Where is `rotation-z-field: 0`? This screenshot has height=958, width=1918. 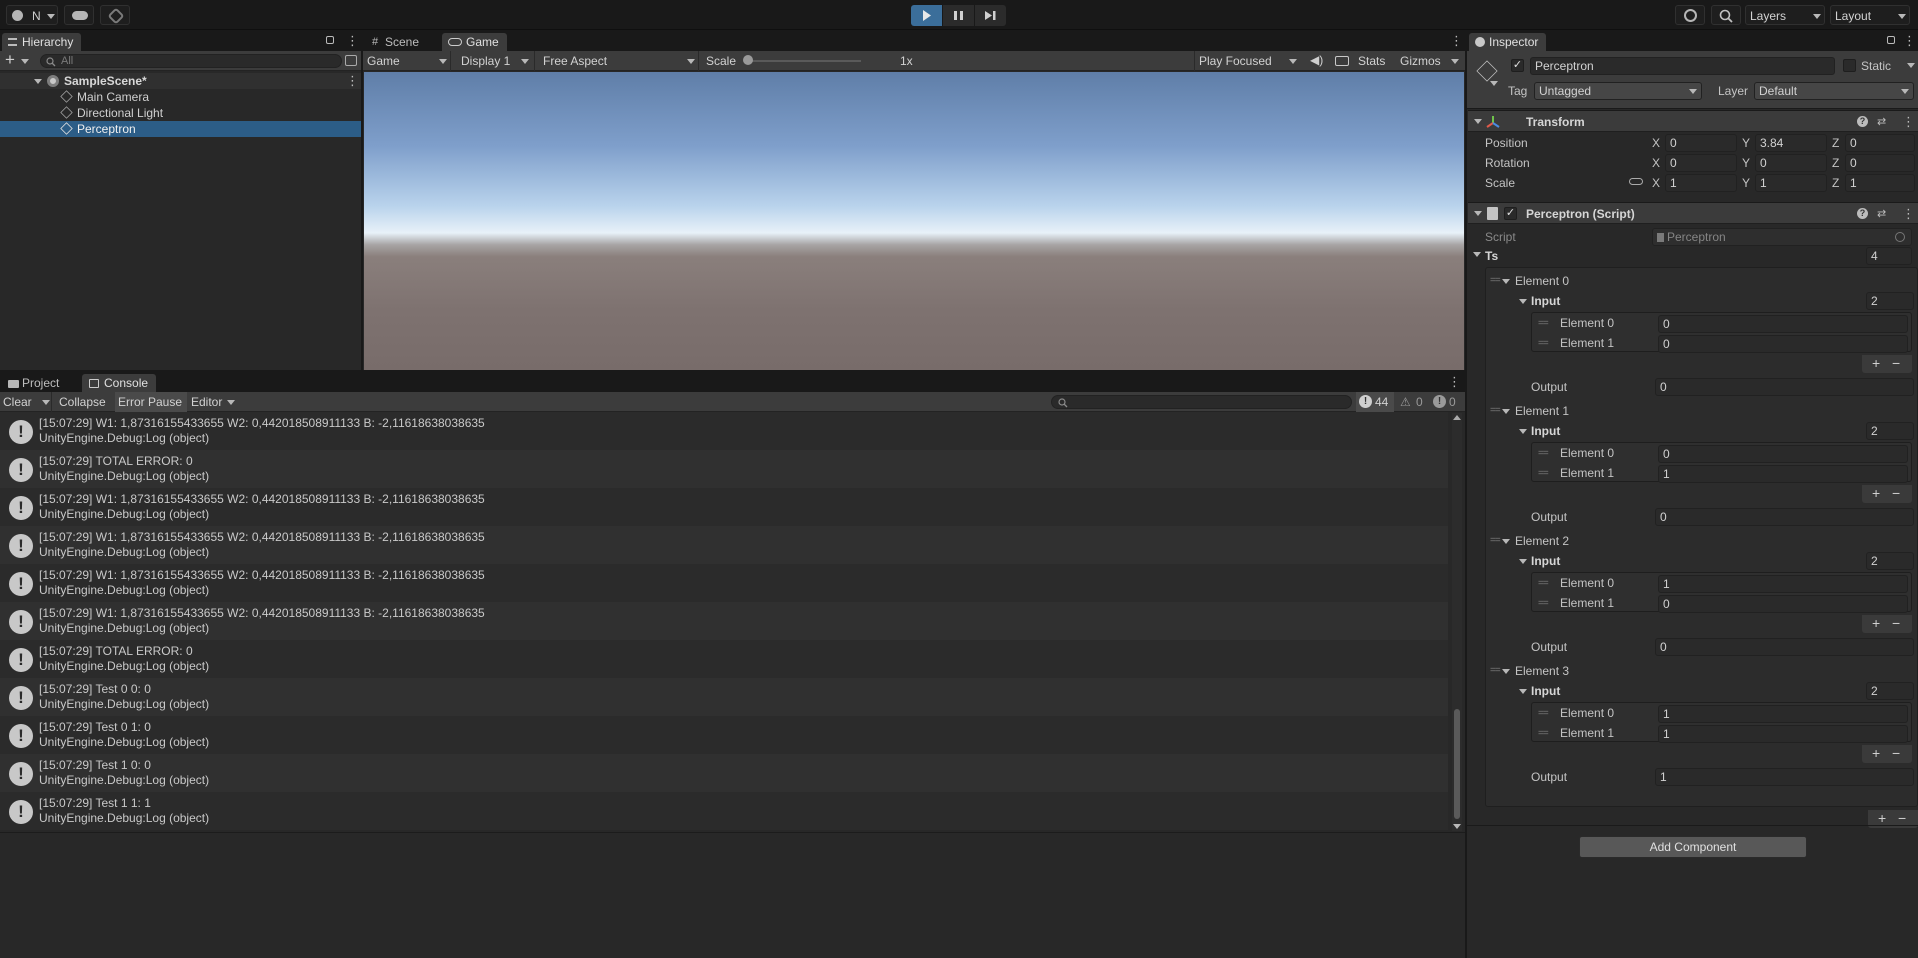 rotation-z-field: 0 is located at coordinates (1880, 163).